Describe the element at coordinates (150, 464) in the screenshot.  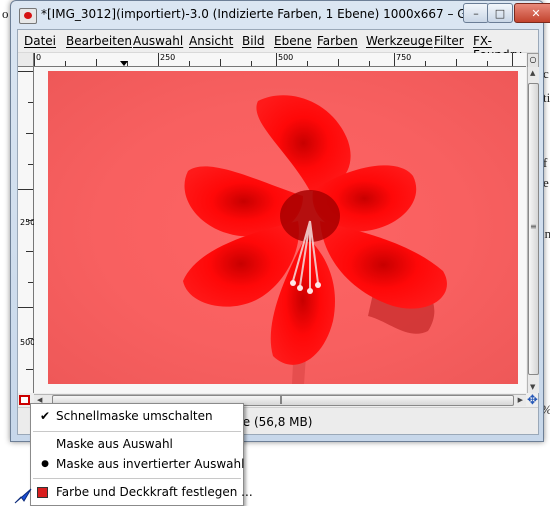
I see `menu-item-label: Maske aus invertierter Auswahl` at that location.